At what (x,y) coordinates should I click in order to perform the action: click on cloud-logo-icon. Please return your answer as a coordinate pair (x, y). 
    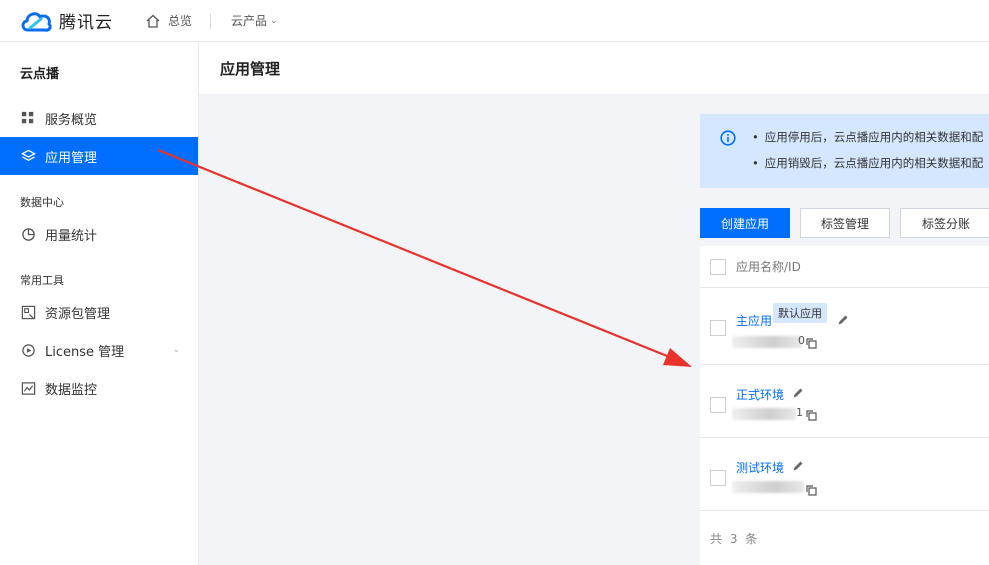
    Looking at the image, I should click on (36, 21).